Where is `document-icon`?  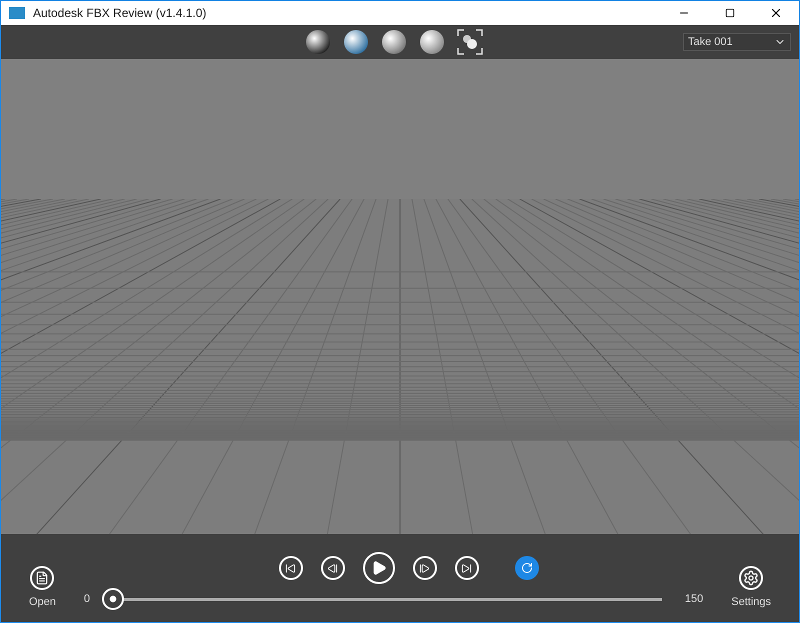
document-icon is located at coordinates (42, 577).